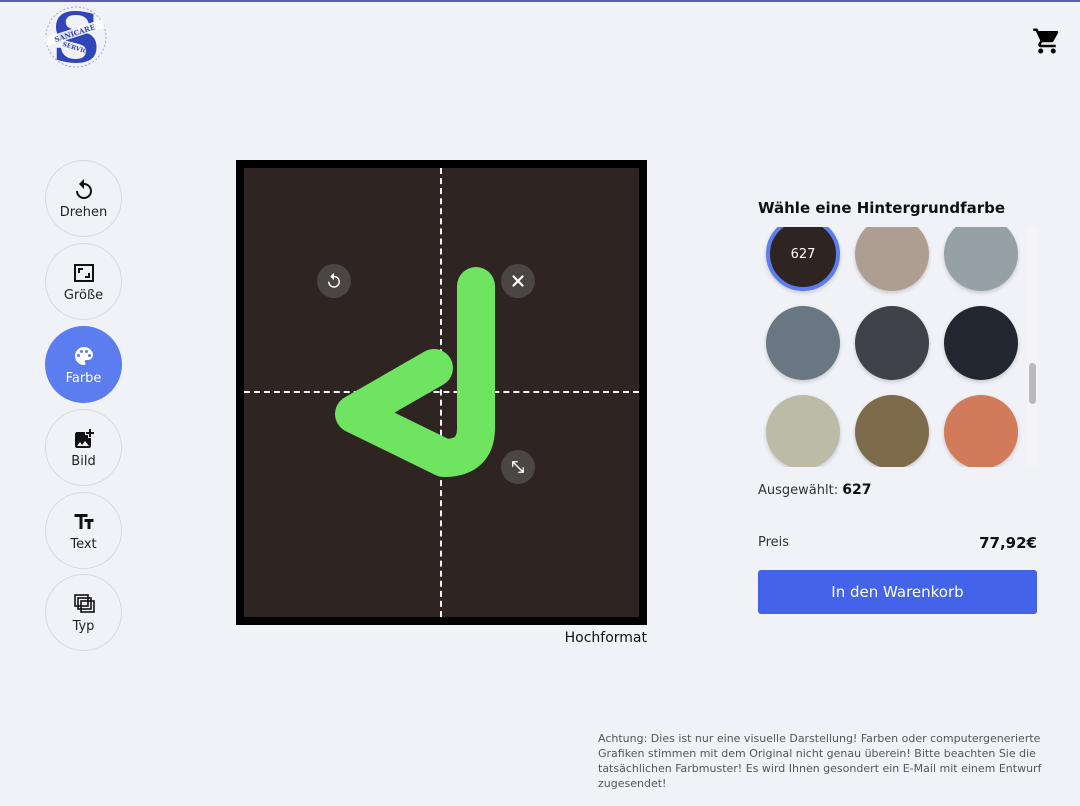  Describe the element at coordinates (83, 626) in the screenshot. I see `tool-type-label: Typ` at that location.